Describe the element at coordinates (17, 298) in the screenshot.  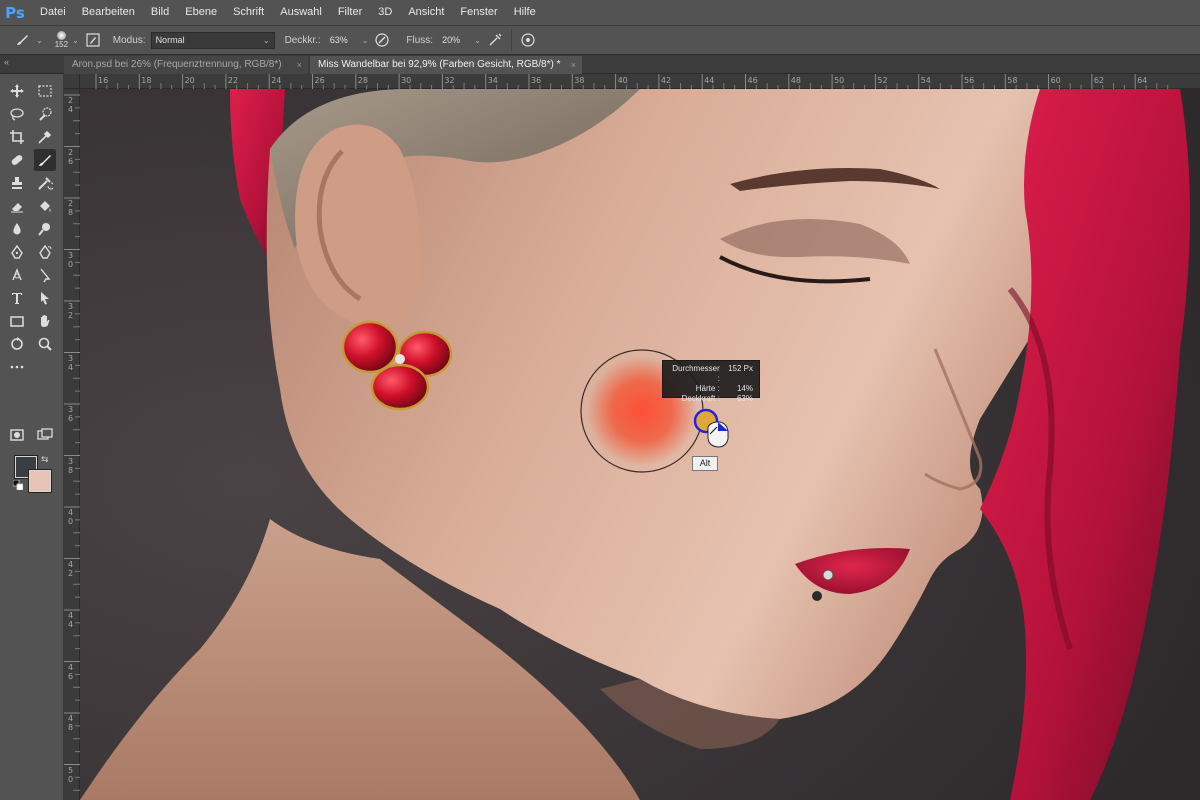
I see `type-tool` at that location.